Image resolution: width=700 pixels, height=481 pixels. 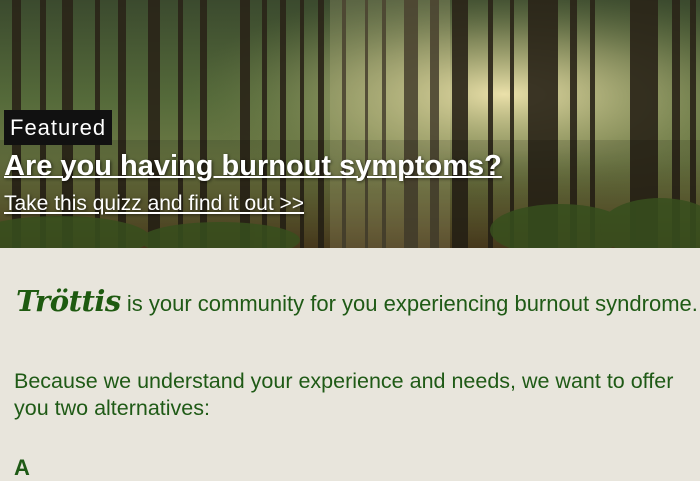 I want to click on brand-logo-text: Tröttis, so click(x=68, y=301).